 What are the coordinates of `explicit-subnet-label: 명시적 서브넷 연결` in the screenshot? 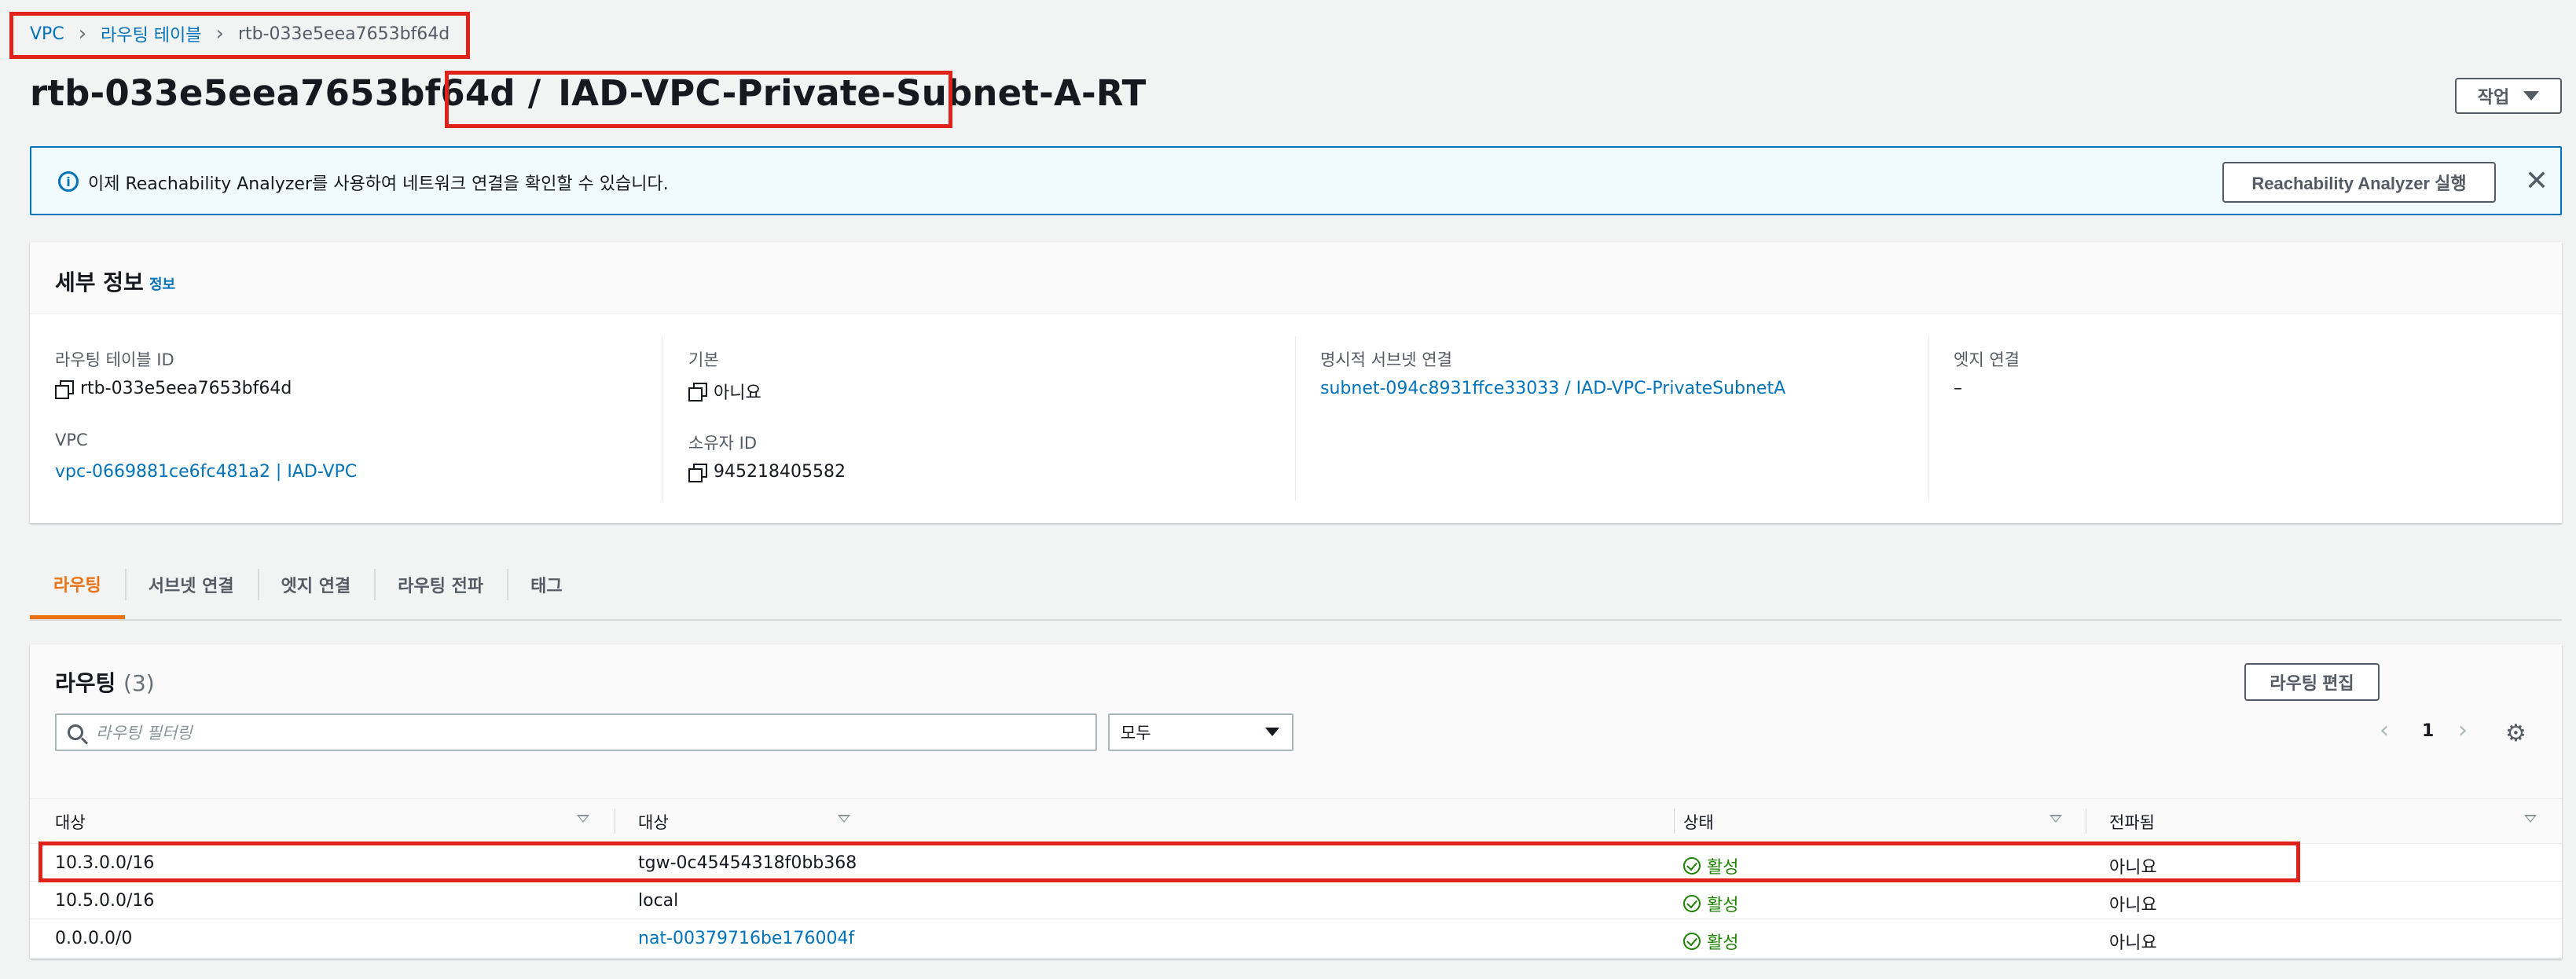 It's located at (1386, 359).